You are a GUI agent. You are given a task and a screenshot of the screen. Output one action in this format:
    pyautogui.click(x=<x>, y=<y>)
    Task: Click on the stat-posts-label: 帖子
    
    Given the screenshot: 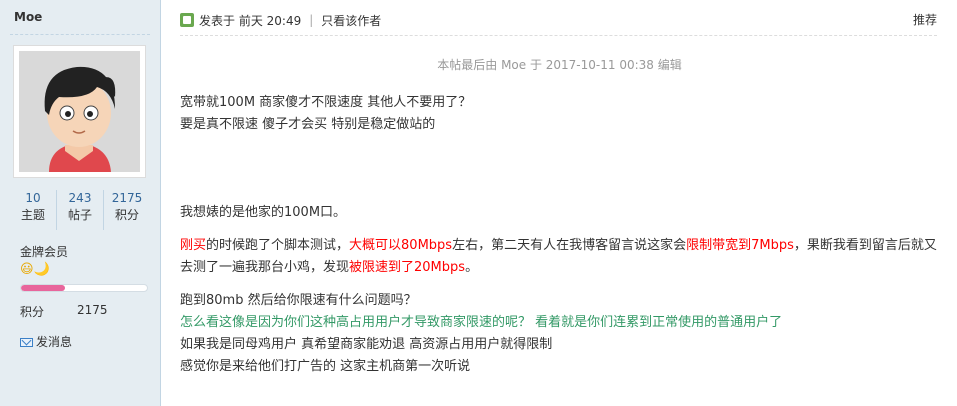 What is the action you would take?
    pyautogui.click(x=79, y=215)
    